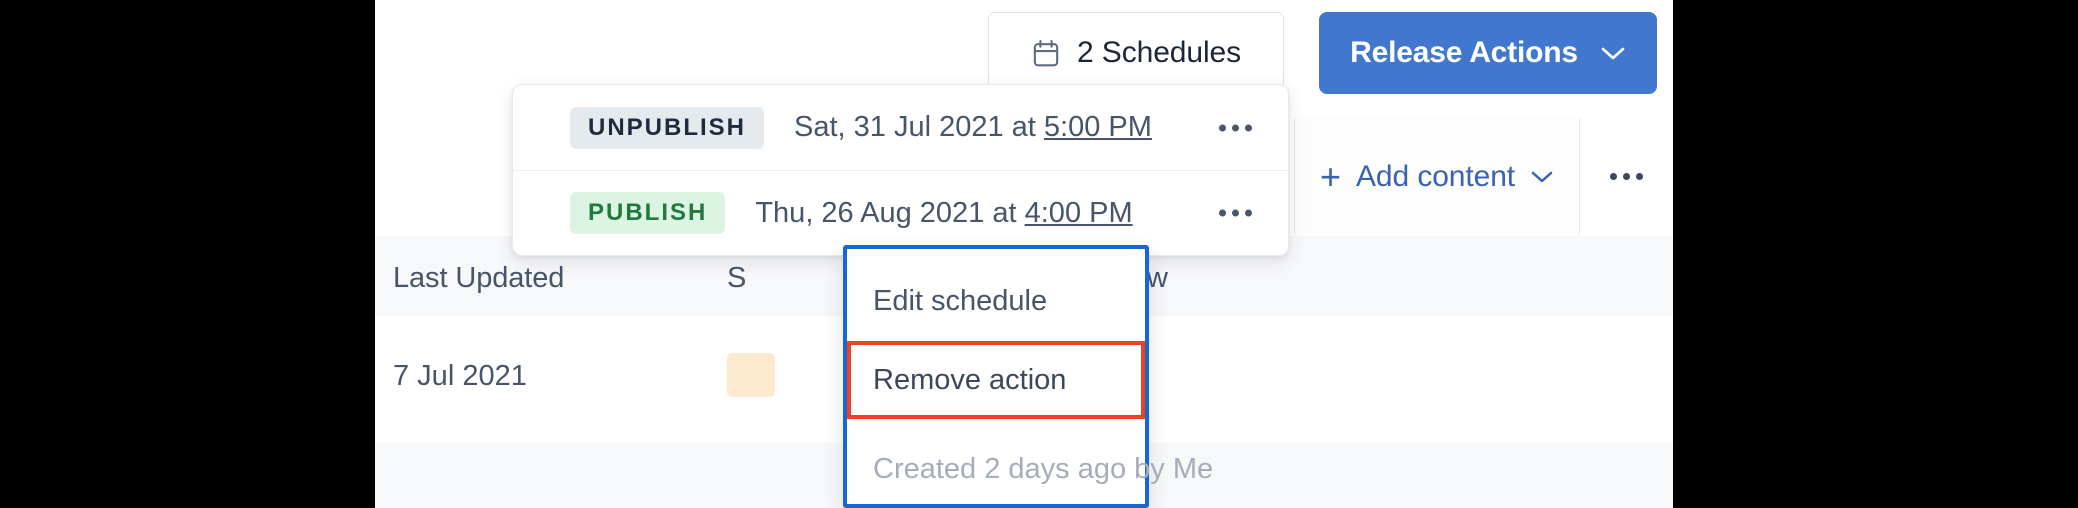  What do you see at coordinates (478, 278) in the screenshot?
I see `column-header-last-updated: Last Updated` at bounding box center [478, 278].